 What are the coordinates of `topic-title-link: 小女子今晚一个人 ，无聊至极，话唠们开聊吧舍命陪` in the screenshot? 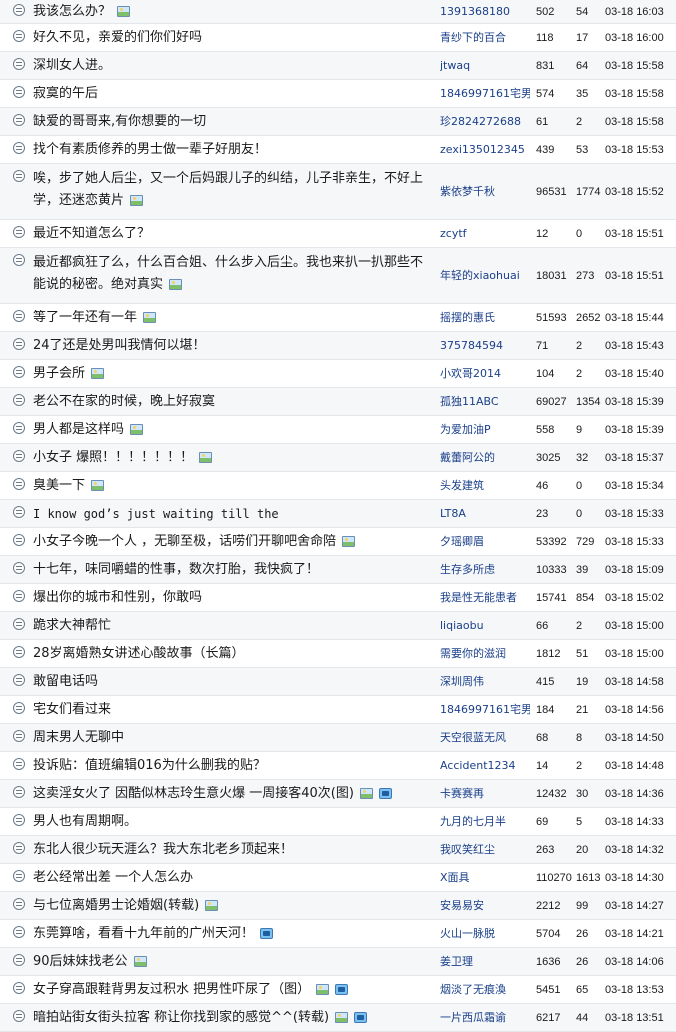 It's located at (230, 542).